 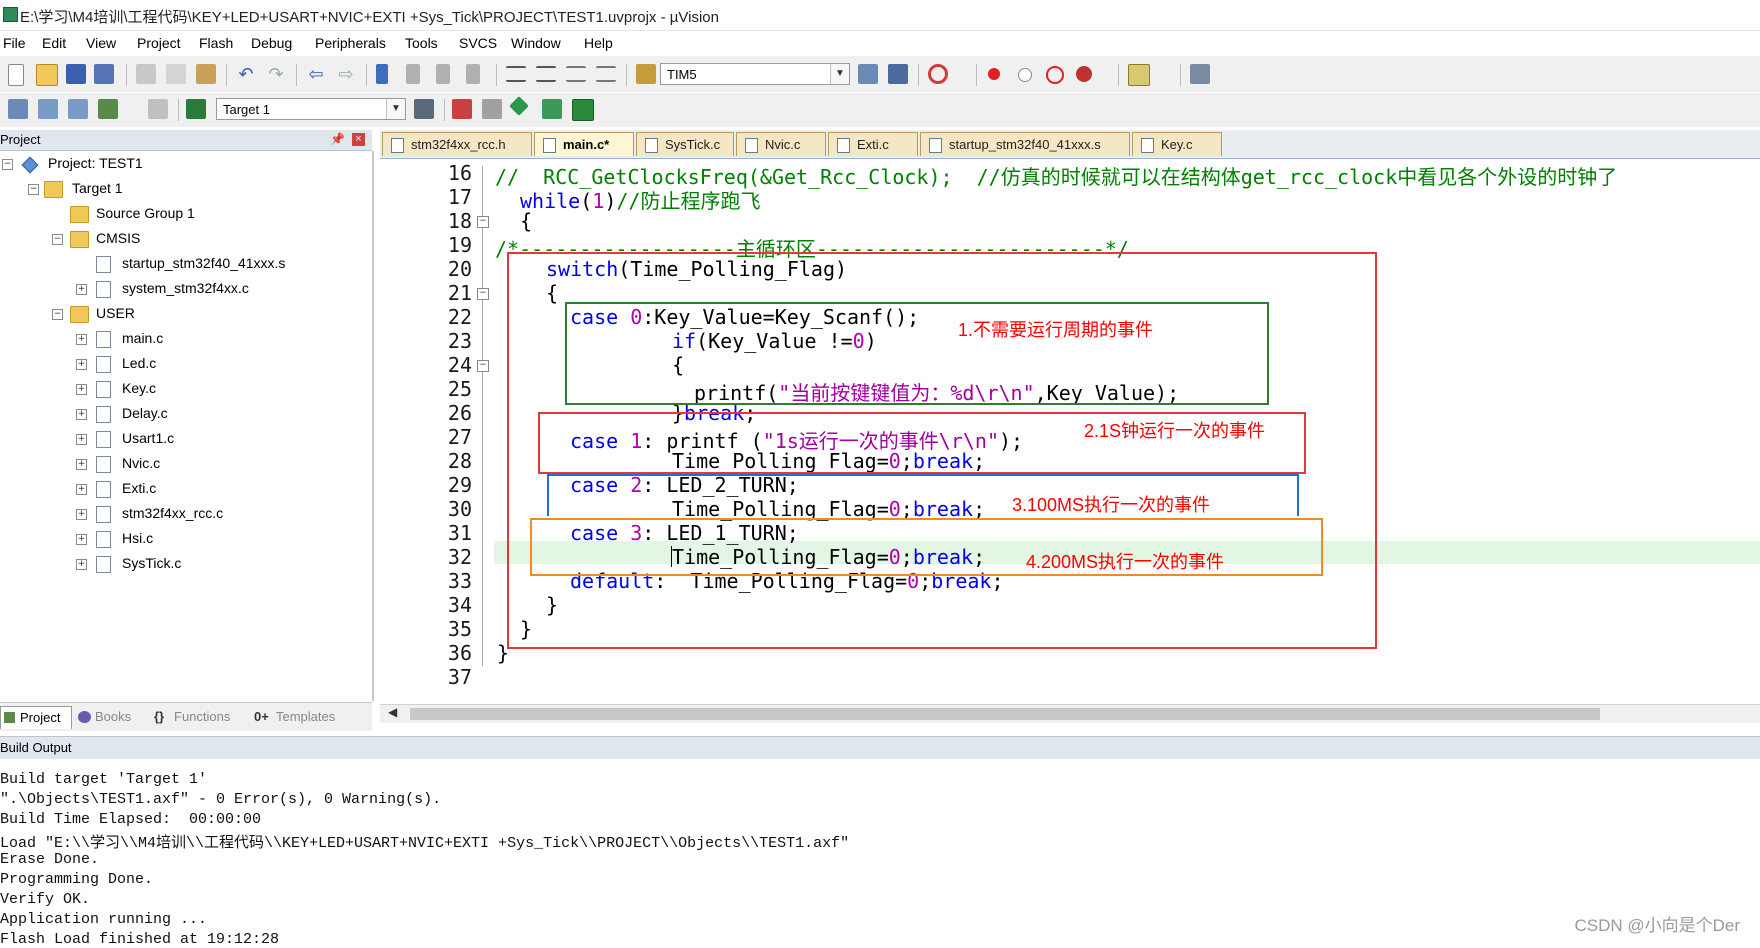 I want to click on menu-file: File, so click(x=14, y=43).